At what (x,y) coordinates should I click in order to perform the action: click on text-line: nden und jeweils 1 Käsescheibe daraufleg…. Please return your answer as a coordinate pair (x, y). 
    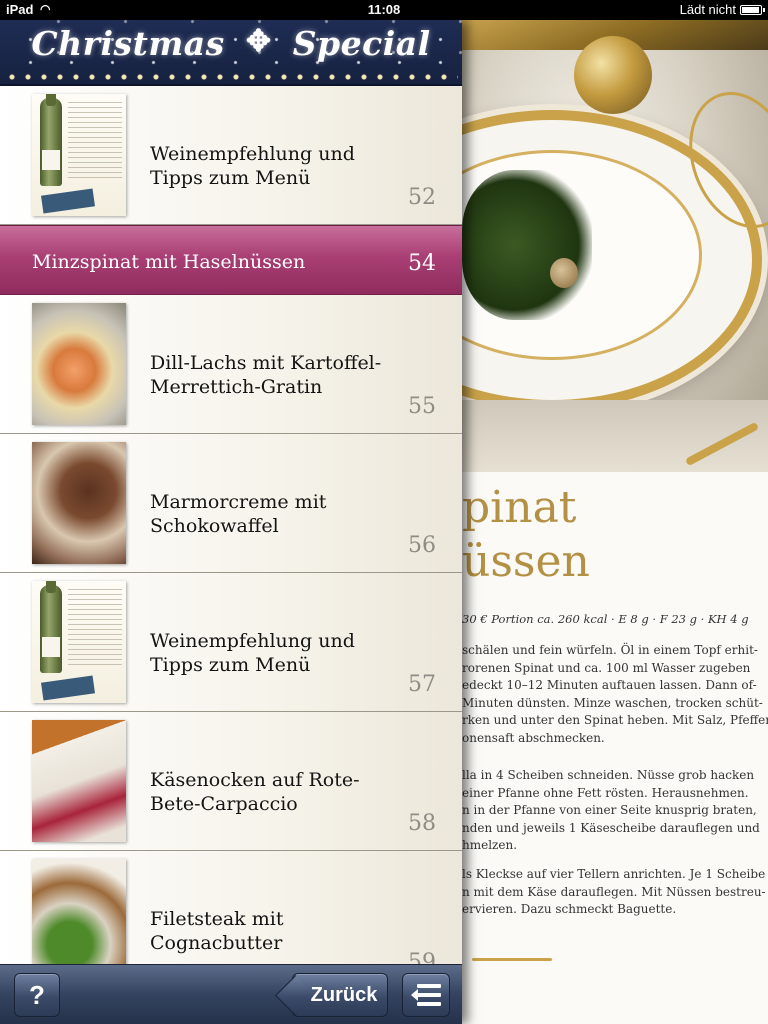
    Looking at the image, I should click on (611, 827).